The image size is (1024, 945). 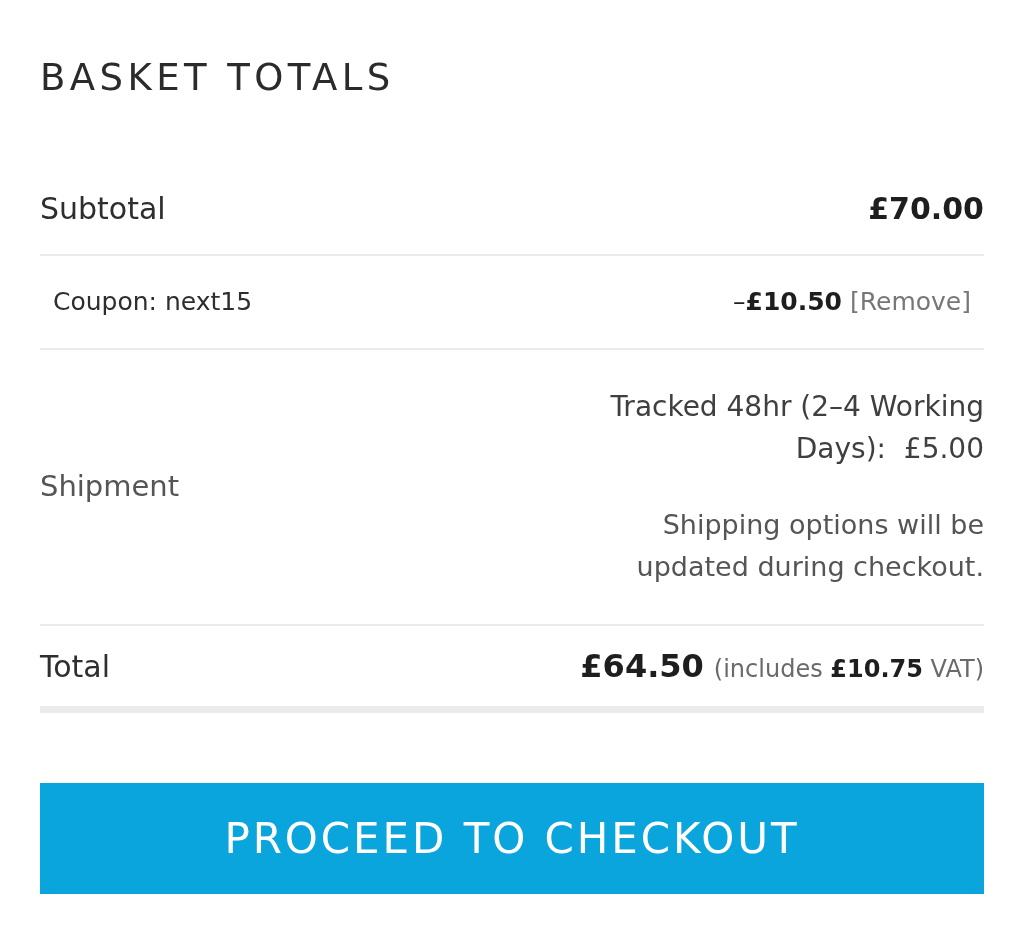 What do you see at coordinates (110, 487) in the screenshot?
I see `shipment-label: Shipment` at bounding box center [110, 487].